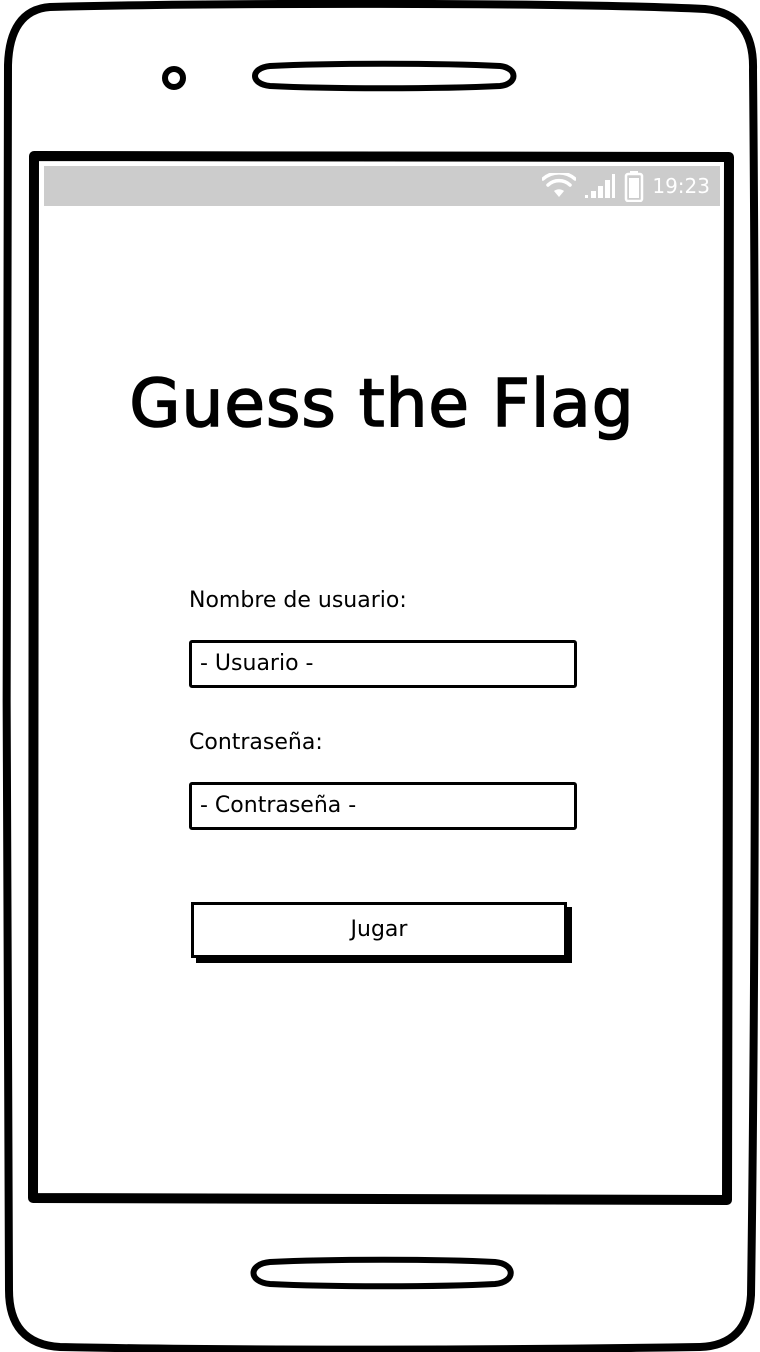  What do you see at coordinates (681, 186) in the screenshot?
I see `status-time: 19:23` at bounding box center [681, 186].